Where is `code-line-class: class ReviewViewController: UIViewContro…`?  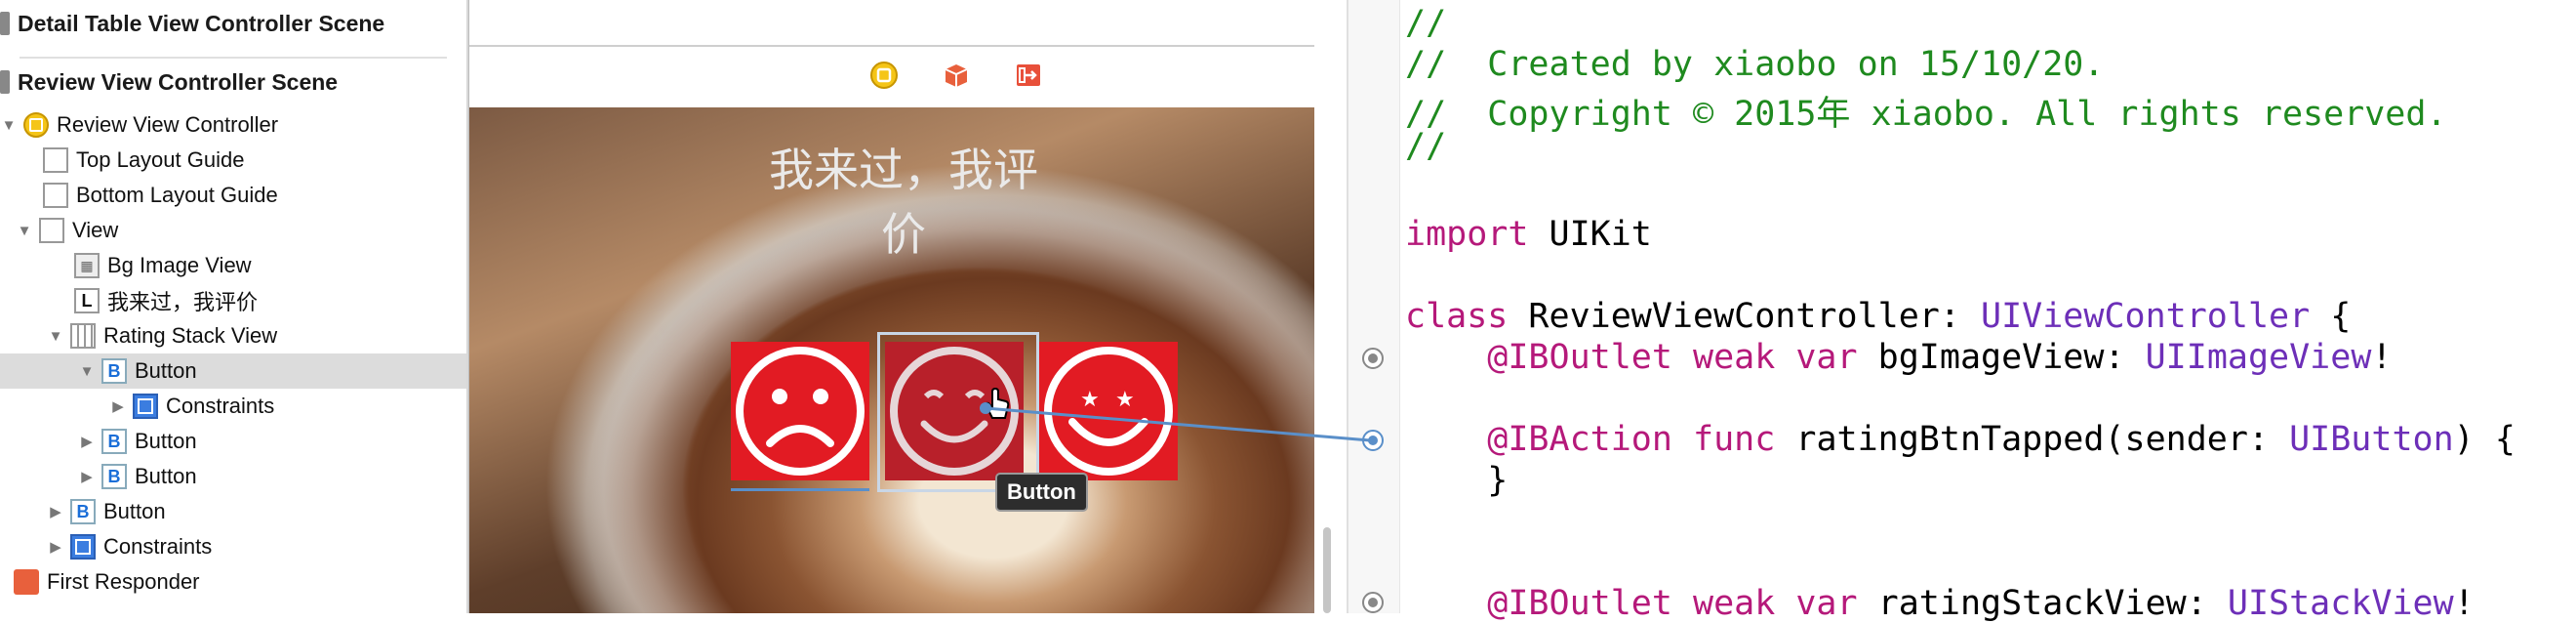 code-line-class: class ReviewViewController: UIViewContro… is located at coordinates (1878, 316).